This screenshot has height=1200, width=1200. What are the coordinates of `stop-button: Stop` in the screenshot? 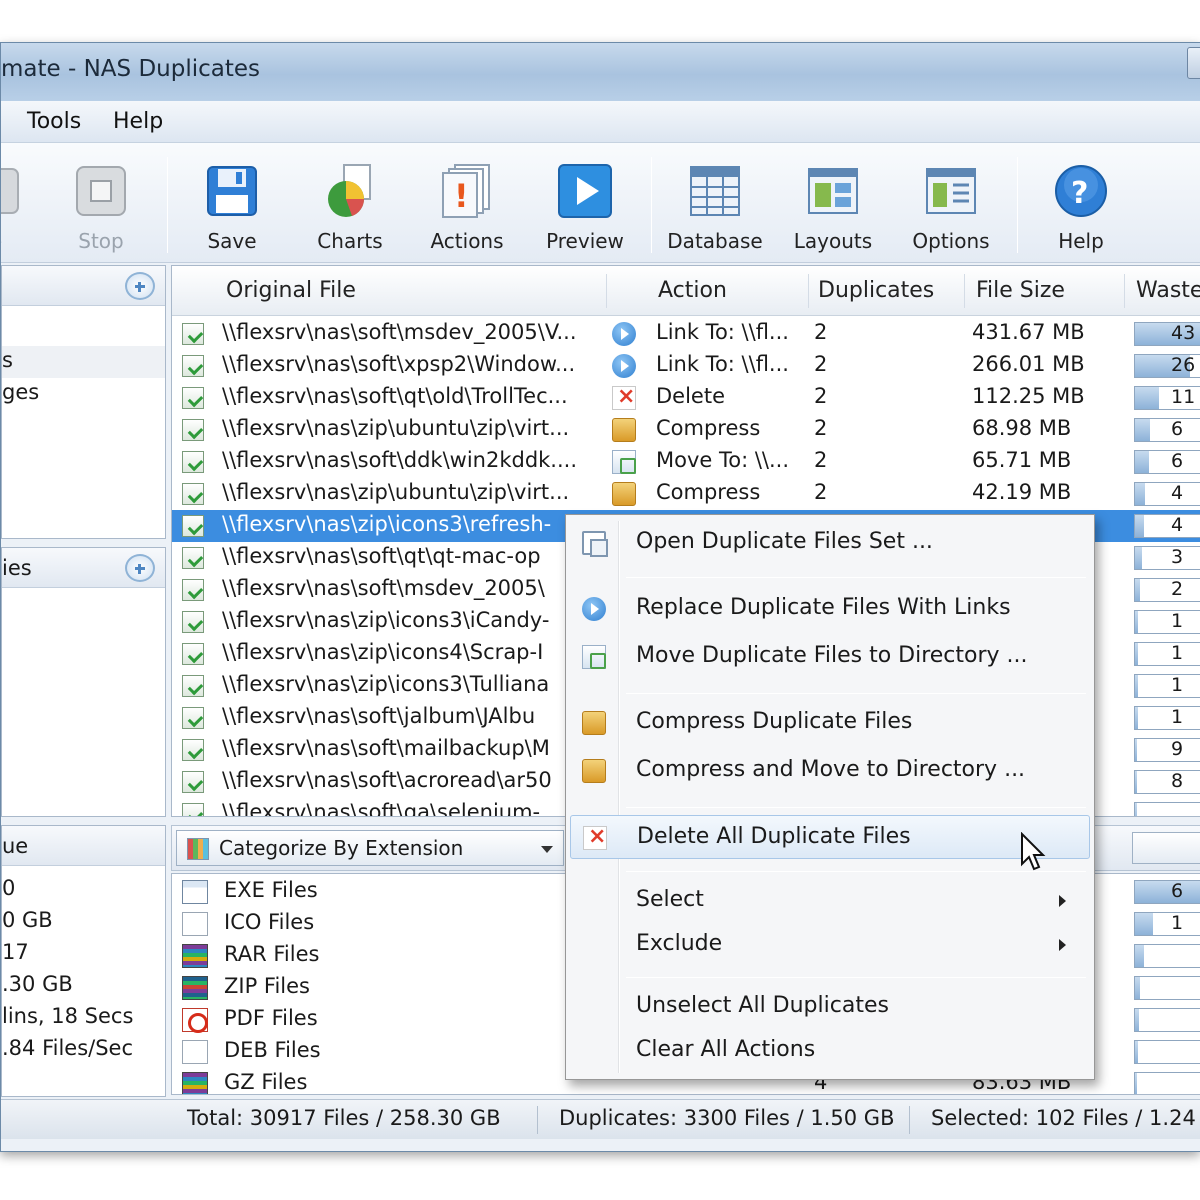 It's located at (101, 205).